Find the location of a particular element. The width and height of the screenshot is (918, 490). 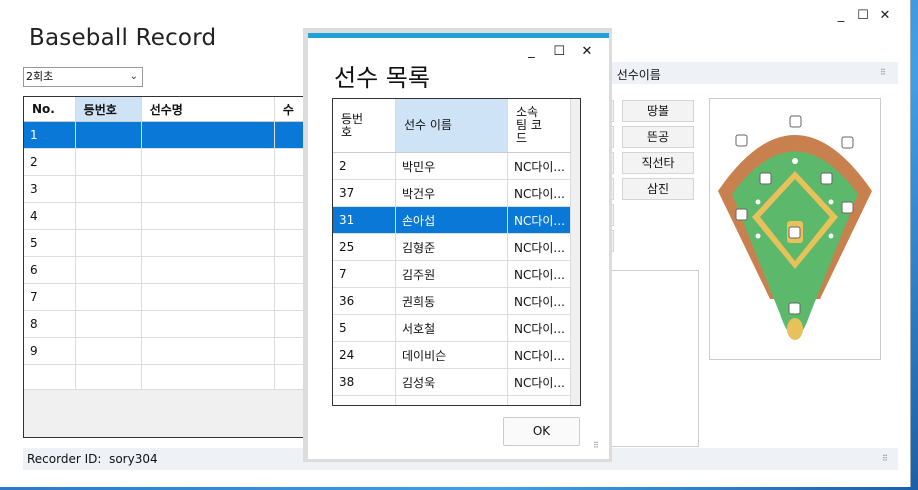

fly-ball-button: 뜬공 is located at coordinates (658, 137).